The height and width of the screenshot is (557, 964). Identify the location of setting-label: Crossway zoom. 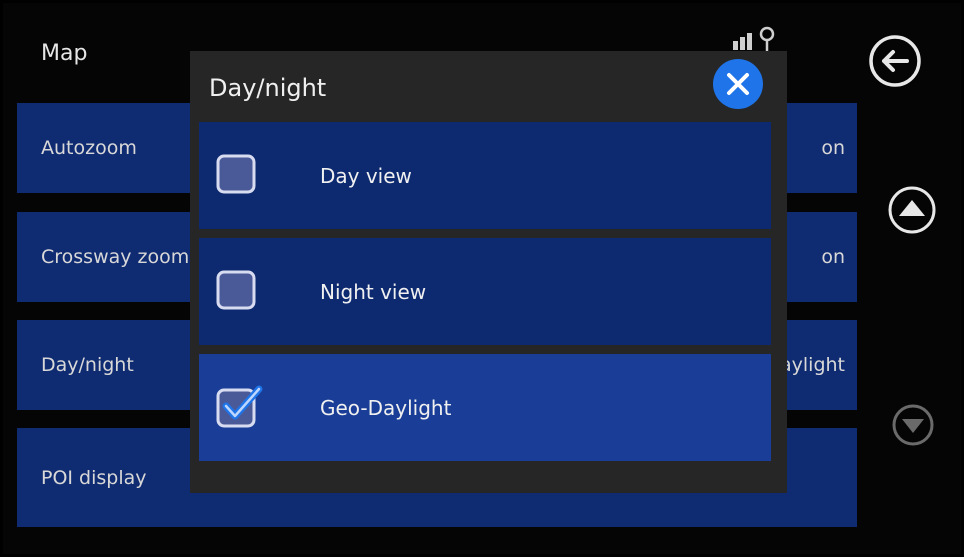
(115, 257).